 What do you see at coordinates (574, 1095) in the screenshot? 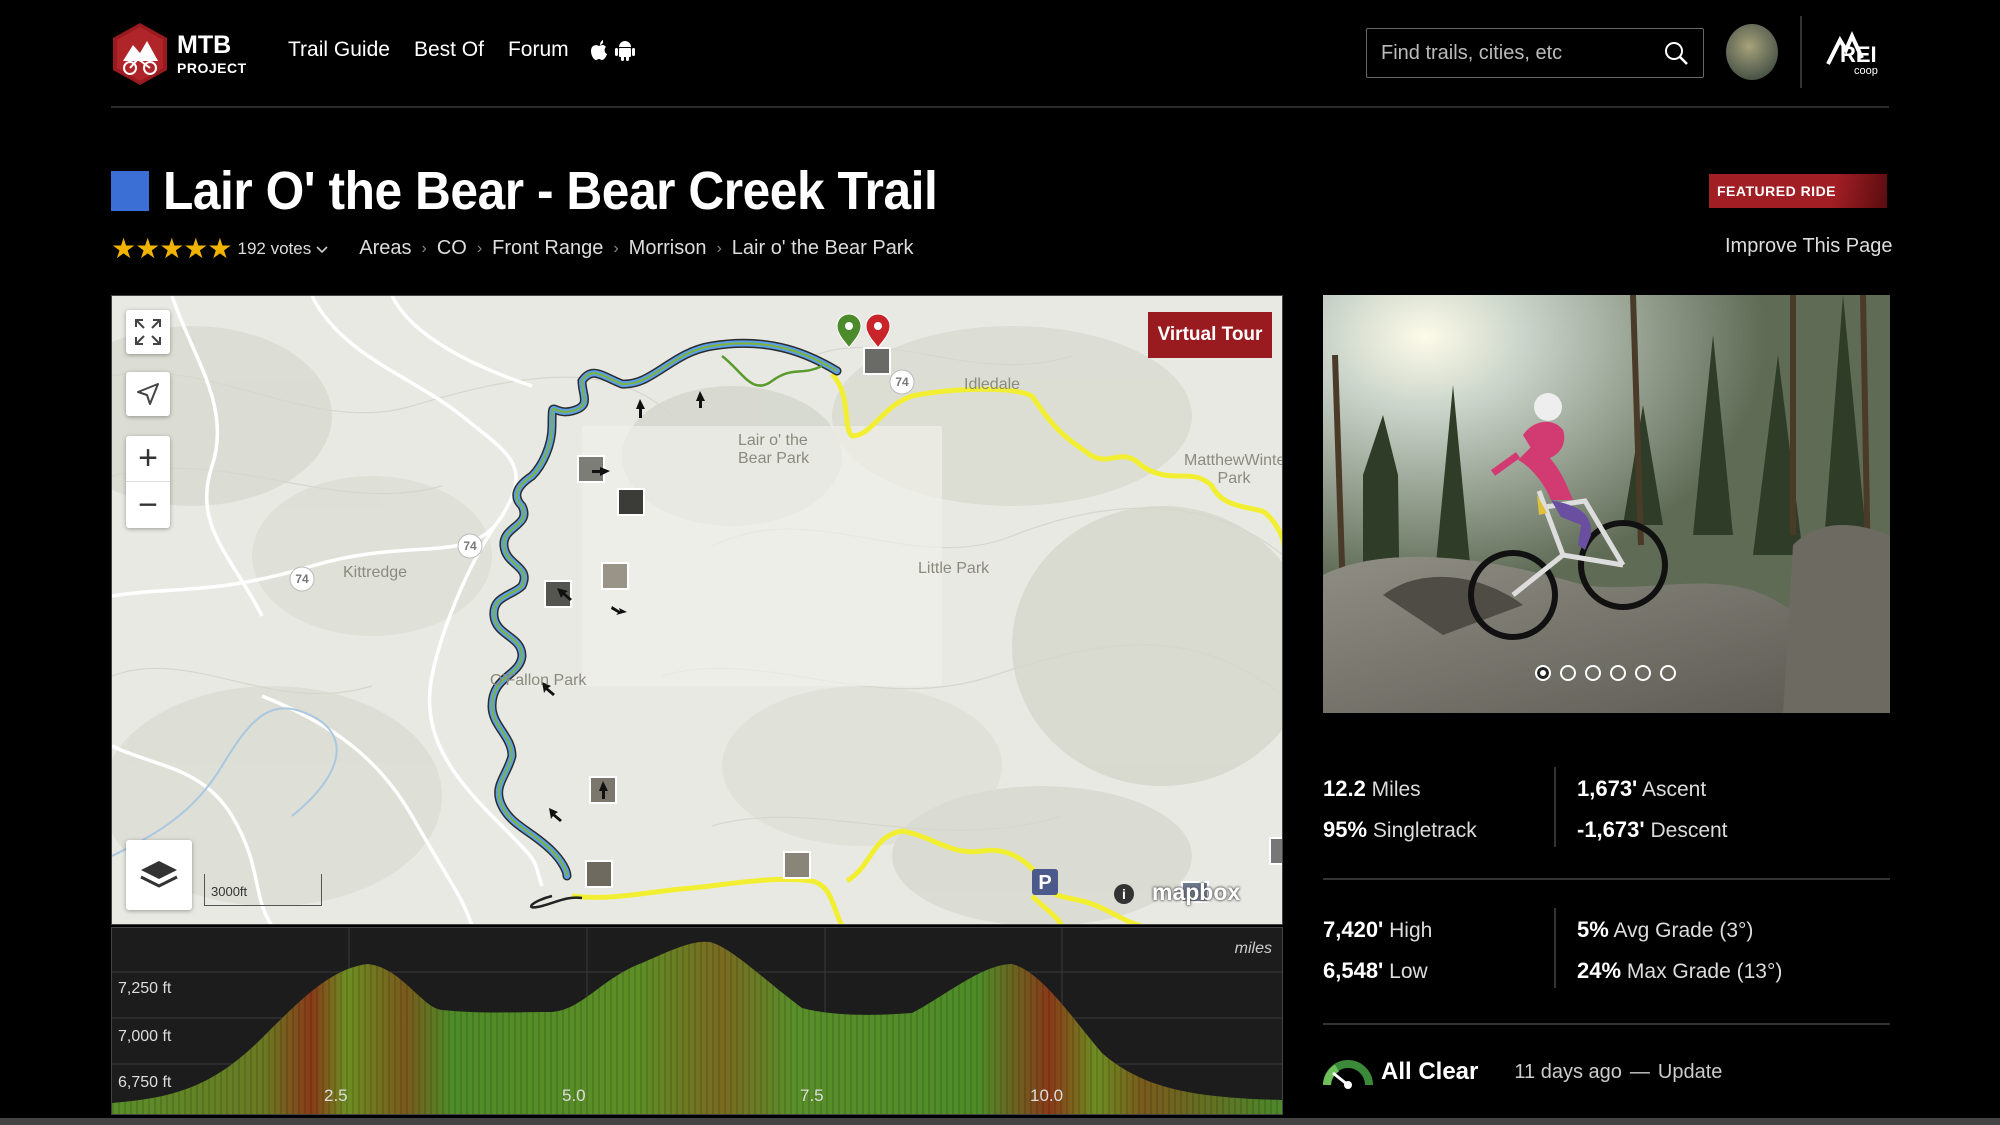
I see `elevation-x-tick: 5.0` at bounding box center [574, 1095].